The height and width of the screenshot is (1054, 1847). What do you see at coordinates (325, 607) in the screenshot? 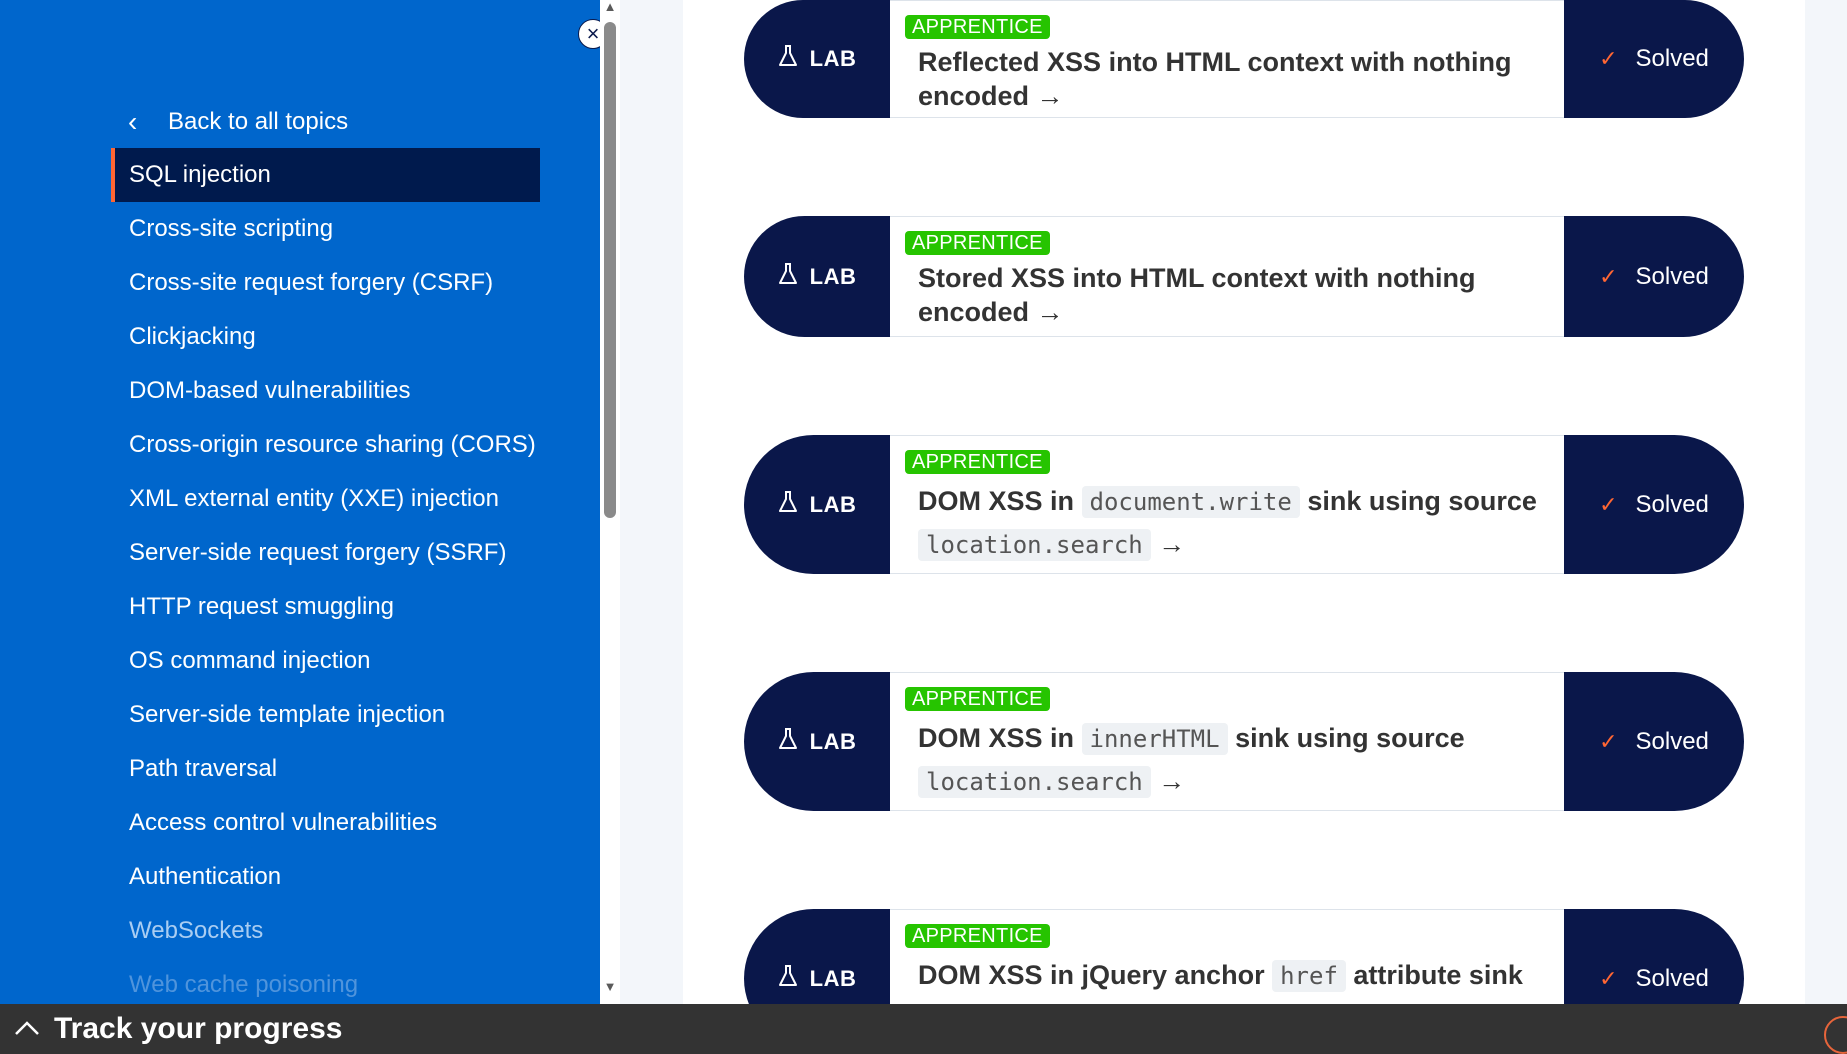
I see `sidebar-item-request-smuggling: HTTP request smuggling` at bounding box center [325, 607].